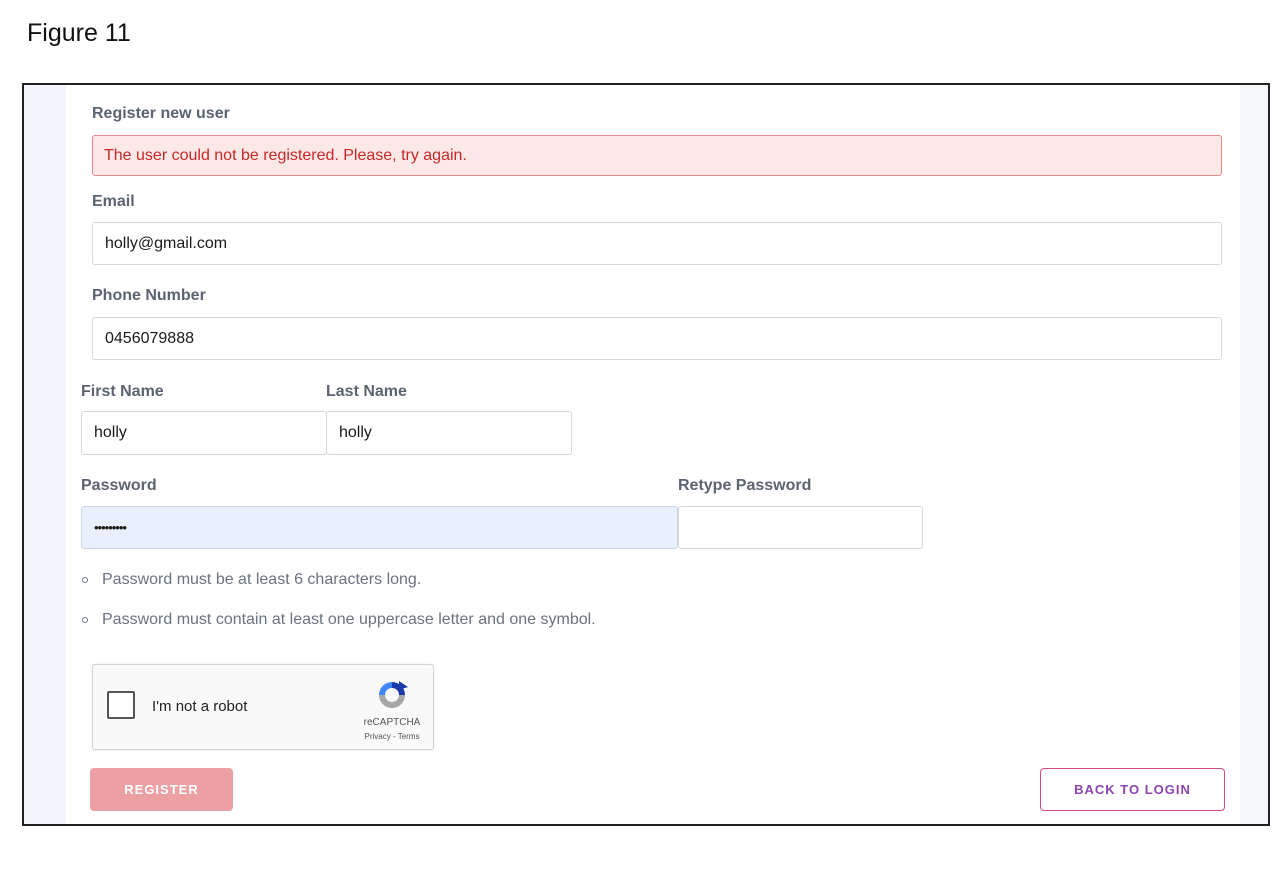  Describe the element at coordinates (366, 391) in the screenshot. I see `last-name-label: Last Name` at that location.